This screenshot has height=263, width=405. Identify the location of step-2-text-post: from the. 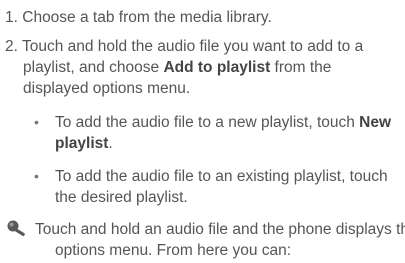
(301, 67).